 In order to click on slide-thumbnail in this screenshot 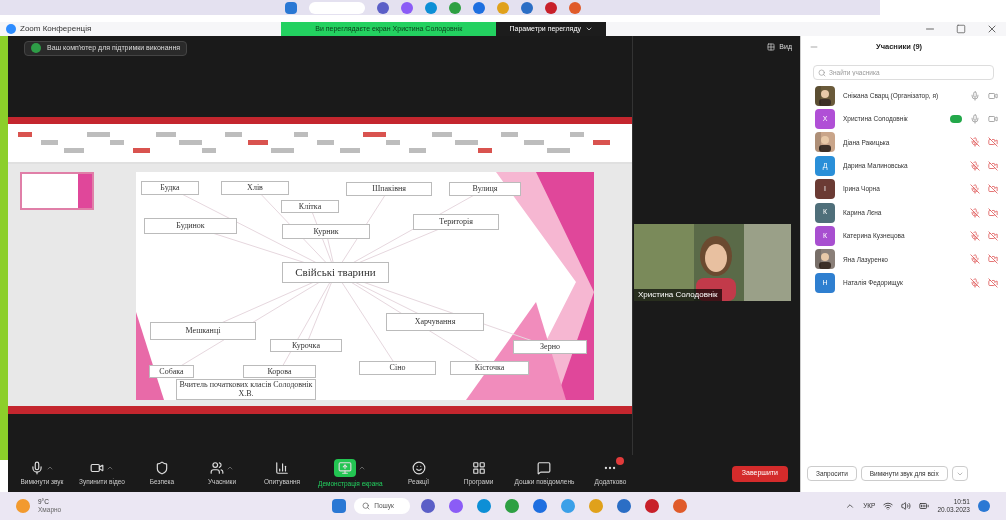, I will do `click(57, 191)`.